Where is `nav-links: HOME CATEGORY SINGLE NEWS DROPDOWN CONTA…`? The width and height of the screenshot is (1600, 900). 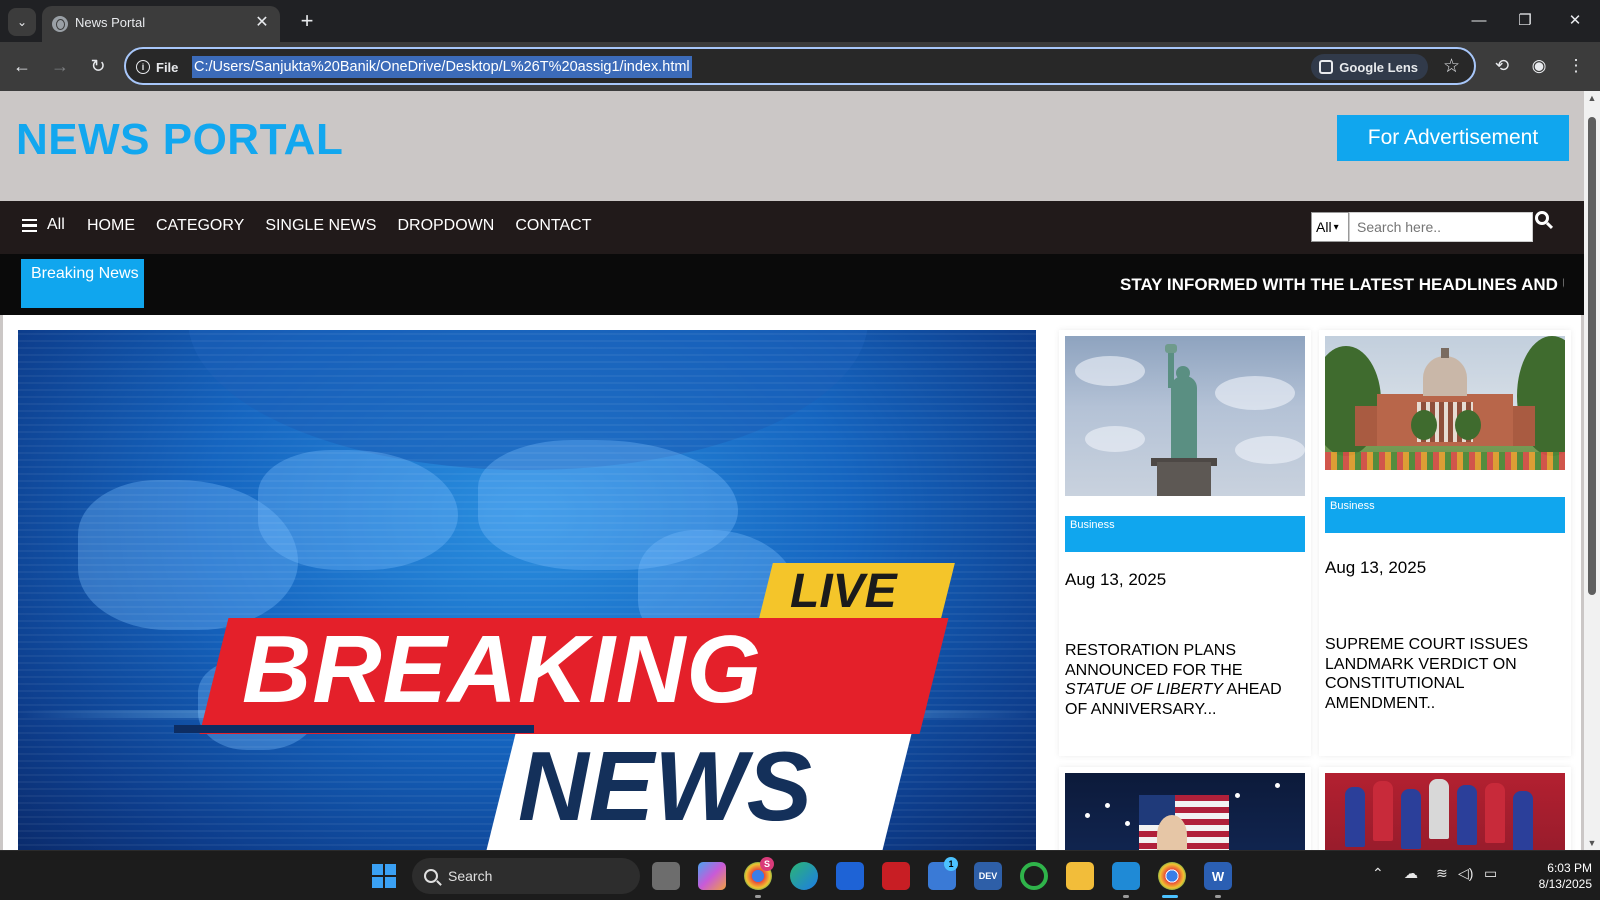
nav-links: HOME CATEGORY SINGLE NEWS DROPDOWN CONTA… is located at coordinates (339, 226).